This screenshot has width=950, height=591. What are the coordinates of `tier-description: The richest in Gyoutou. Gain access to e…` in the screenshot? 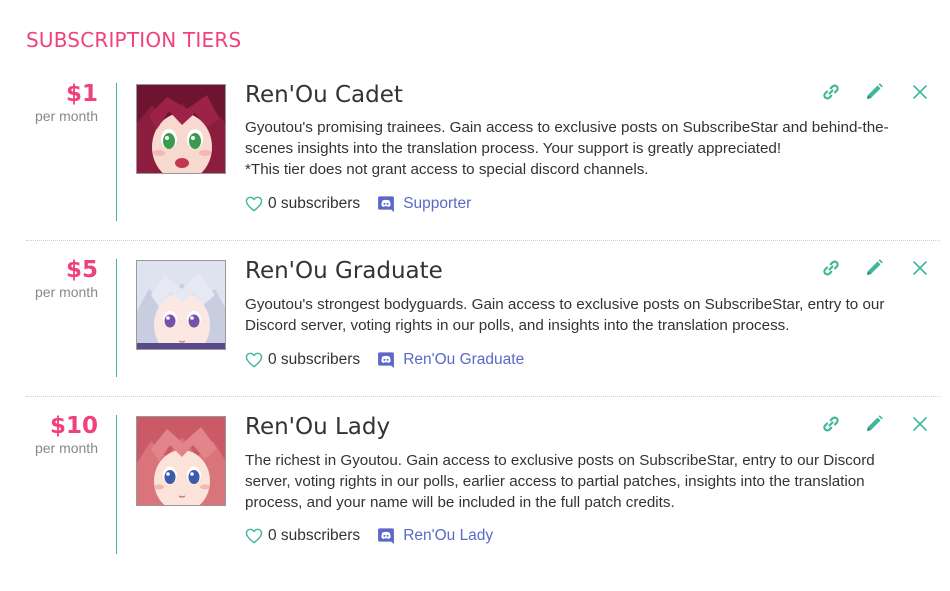 It's located at (560, 481).